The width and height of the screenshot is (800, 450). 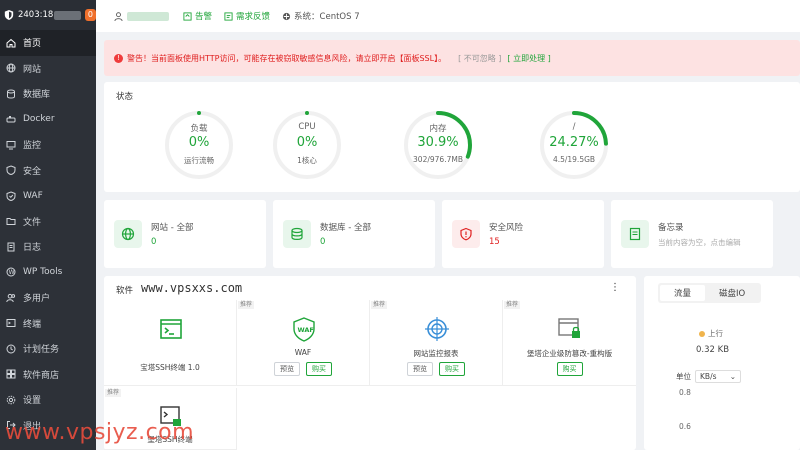 What do you see at coordinates (48, 247) in the screenshot?
I see `sidebar-item-8: 日志` at bounding box center [48, 247].